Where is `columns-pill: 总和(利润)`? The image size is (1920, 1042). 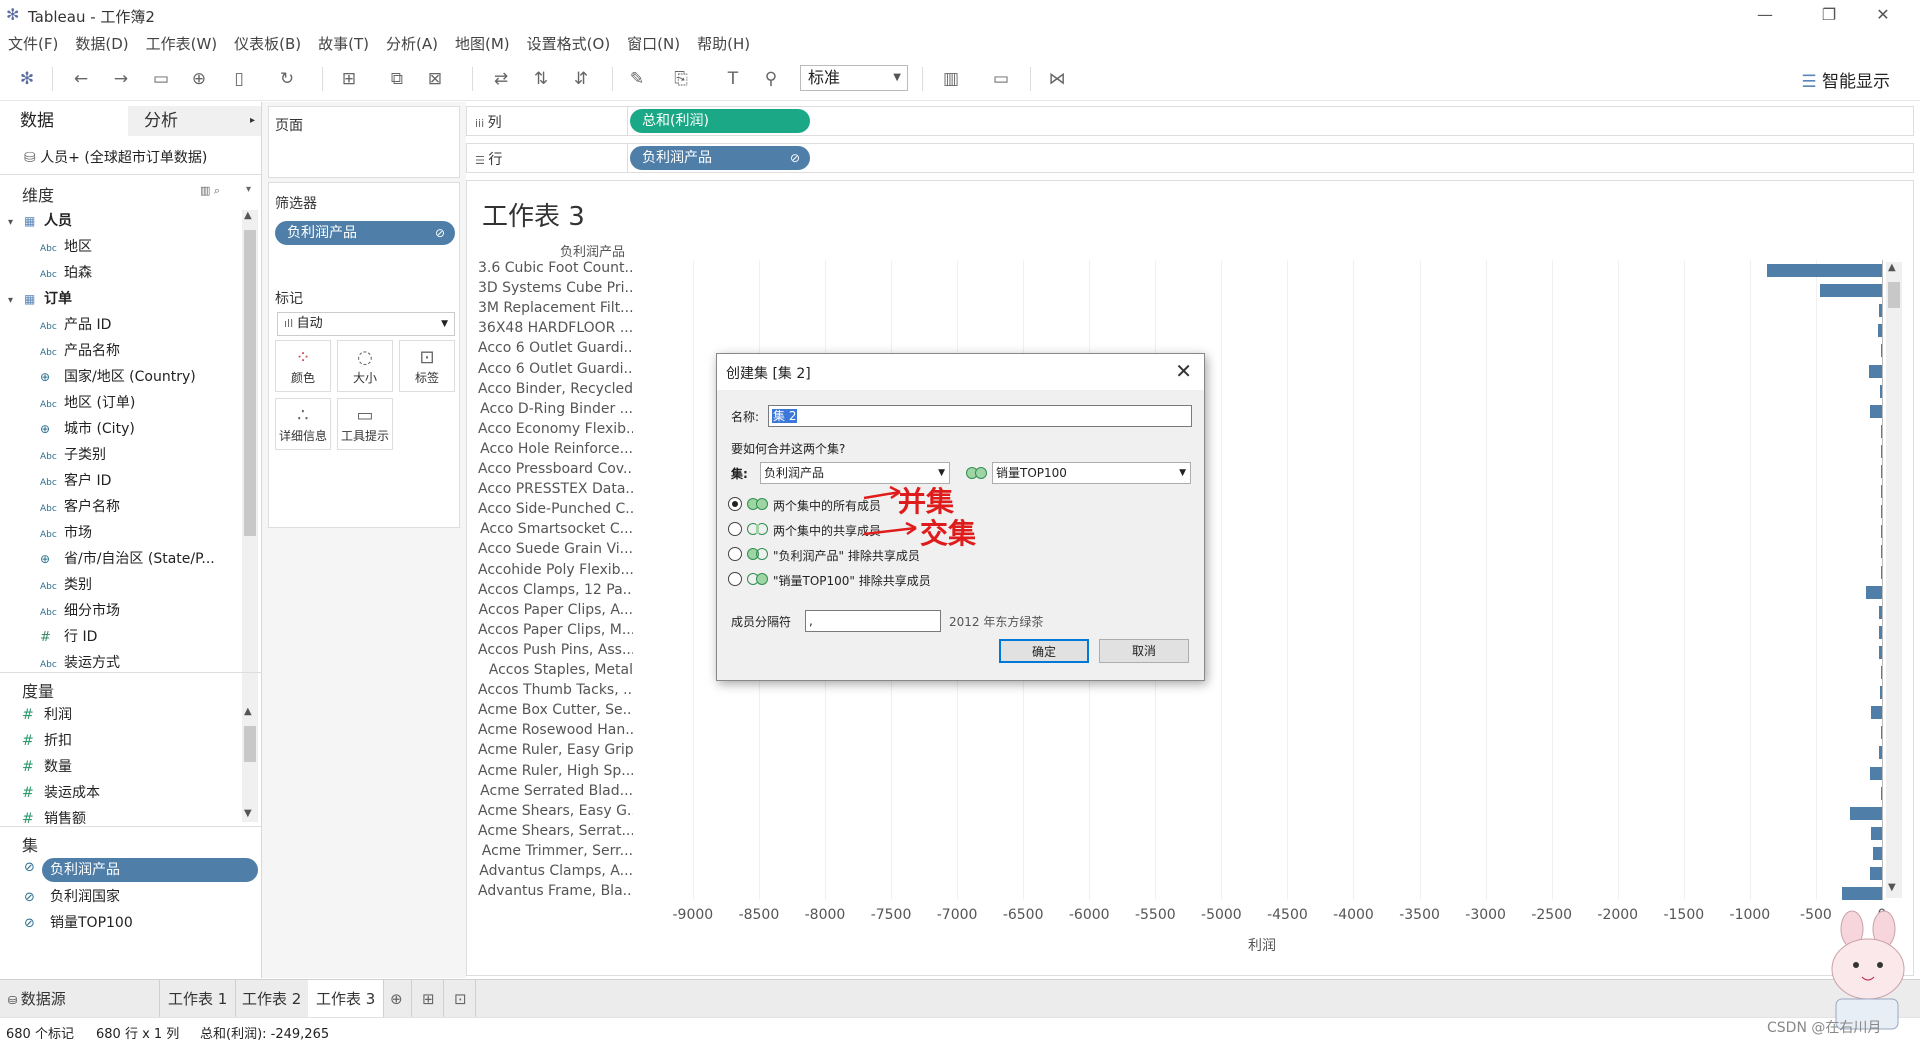
columns-pill: 总和(利润) is located at coordinates (720, 121).